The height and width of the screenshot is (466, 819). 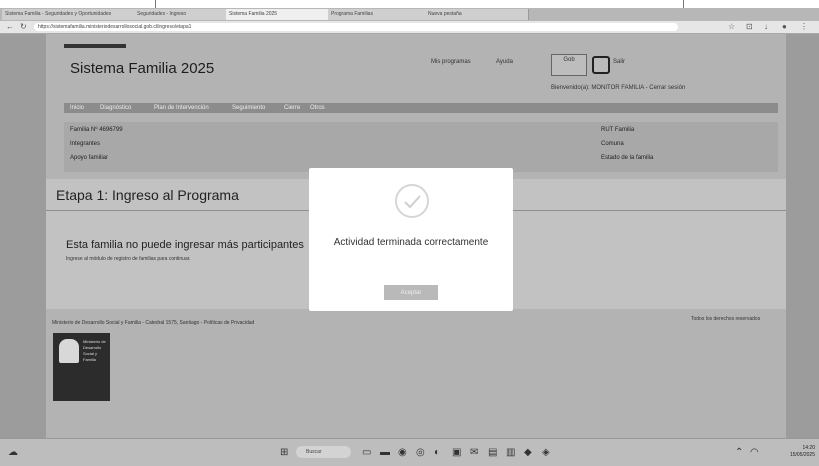 I want to click on menu-item-diagnostico: Diagnóstico, so click(x=115, y=108).